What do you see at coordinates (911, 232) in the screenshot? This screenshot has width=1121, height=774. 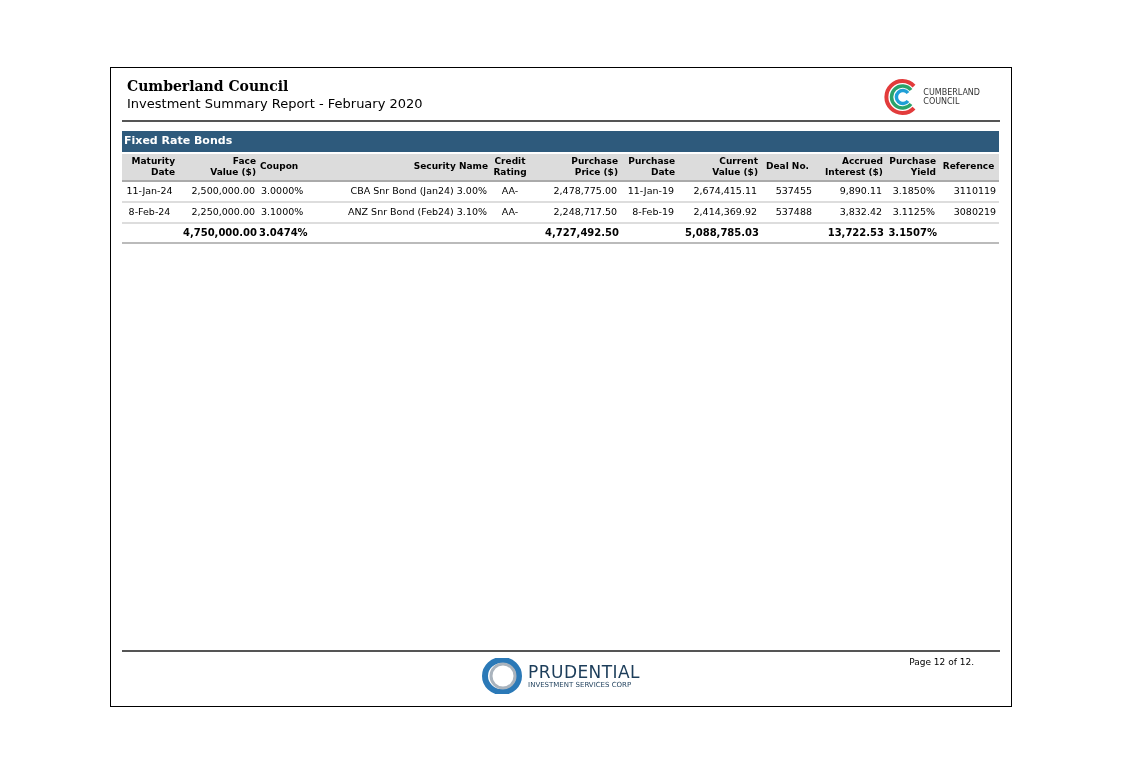 I see `total-cell: 3.1507%` at bounding box center [911, 232].